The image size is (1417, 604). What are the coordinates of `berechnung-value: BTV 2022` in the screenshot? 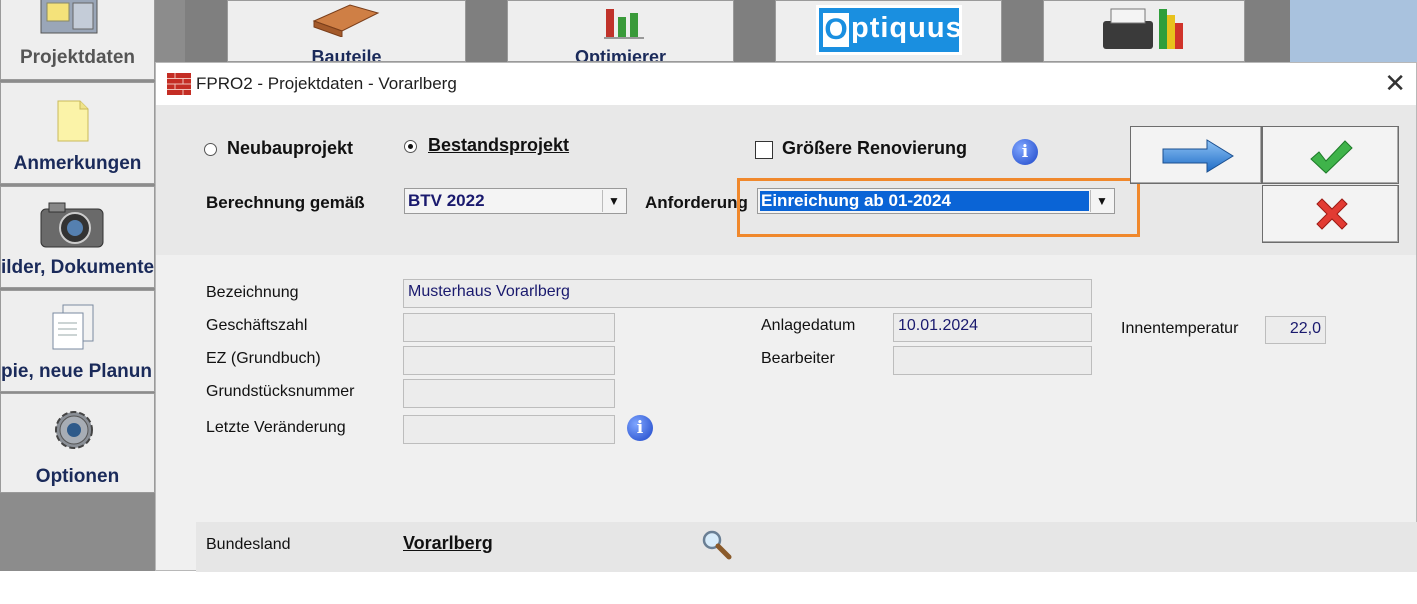 It's located at (446, 200).